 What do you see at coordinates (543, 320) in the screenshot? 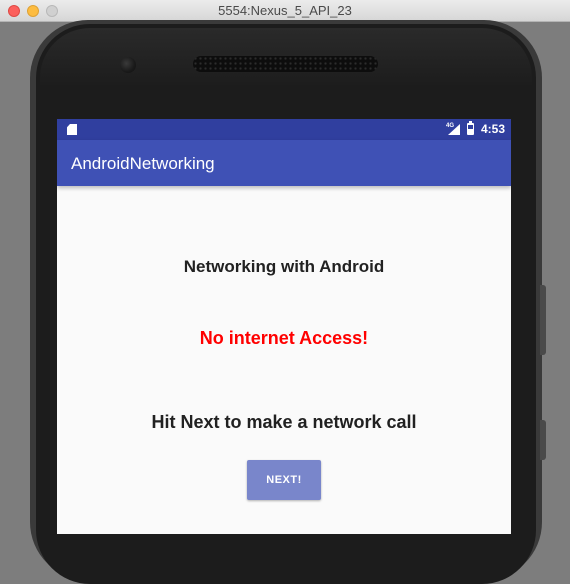
I see `volume-button` at bounding box center [543, 320].